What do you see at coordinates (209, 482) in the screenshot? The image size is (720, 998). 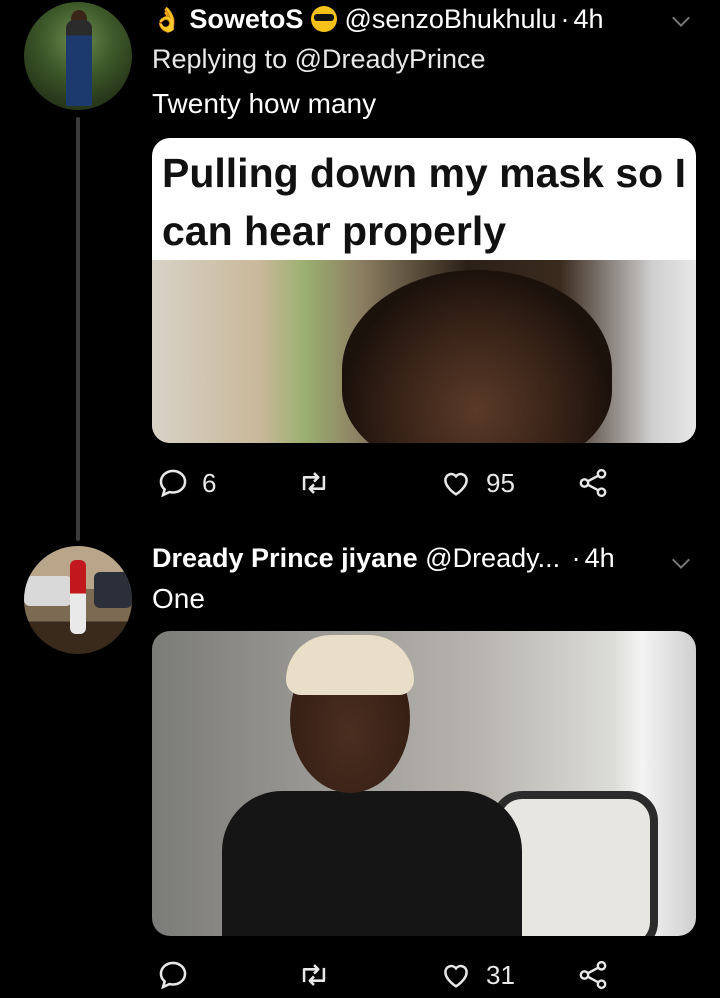 I see `reply-count: 6` at bounding box center [209, 482].